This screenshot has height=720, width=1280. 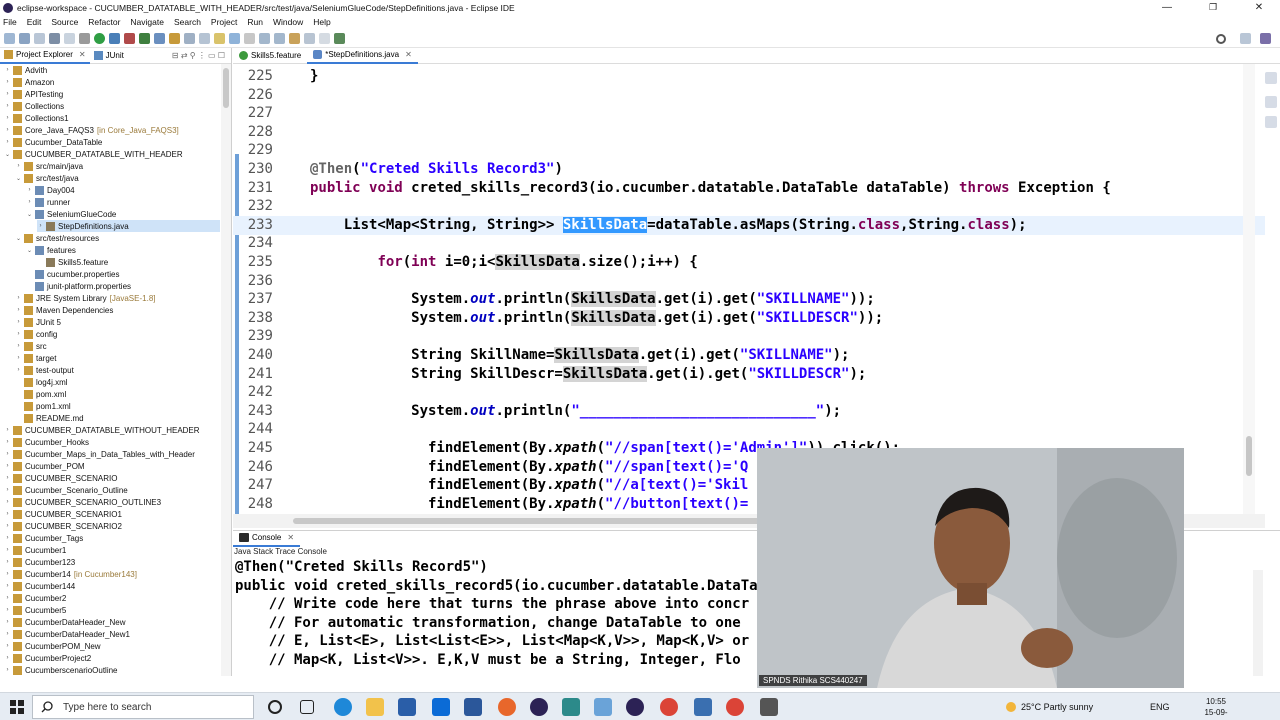 I want to click on tree-item: › config, so click(x=117, y=334).